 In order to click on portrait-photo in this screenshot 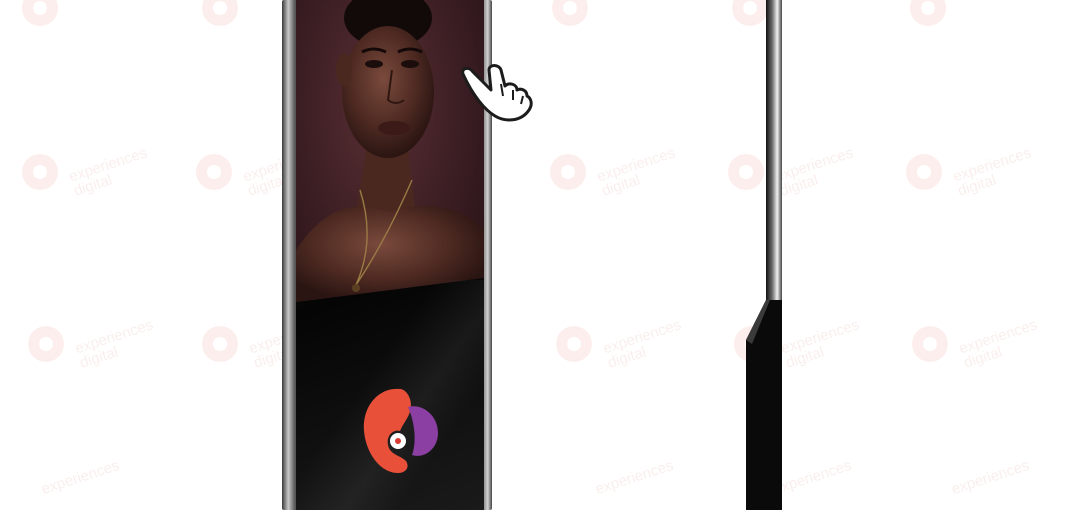, I will do `click(390, 151)`.